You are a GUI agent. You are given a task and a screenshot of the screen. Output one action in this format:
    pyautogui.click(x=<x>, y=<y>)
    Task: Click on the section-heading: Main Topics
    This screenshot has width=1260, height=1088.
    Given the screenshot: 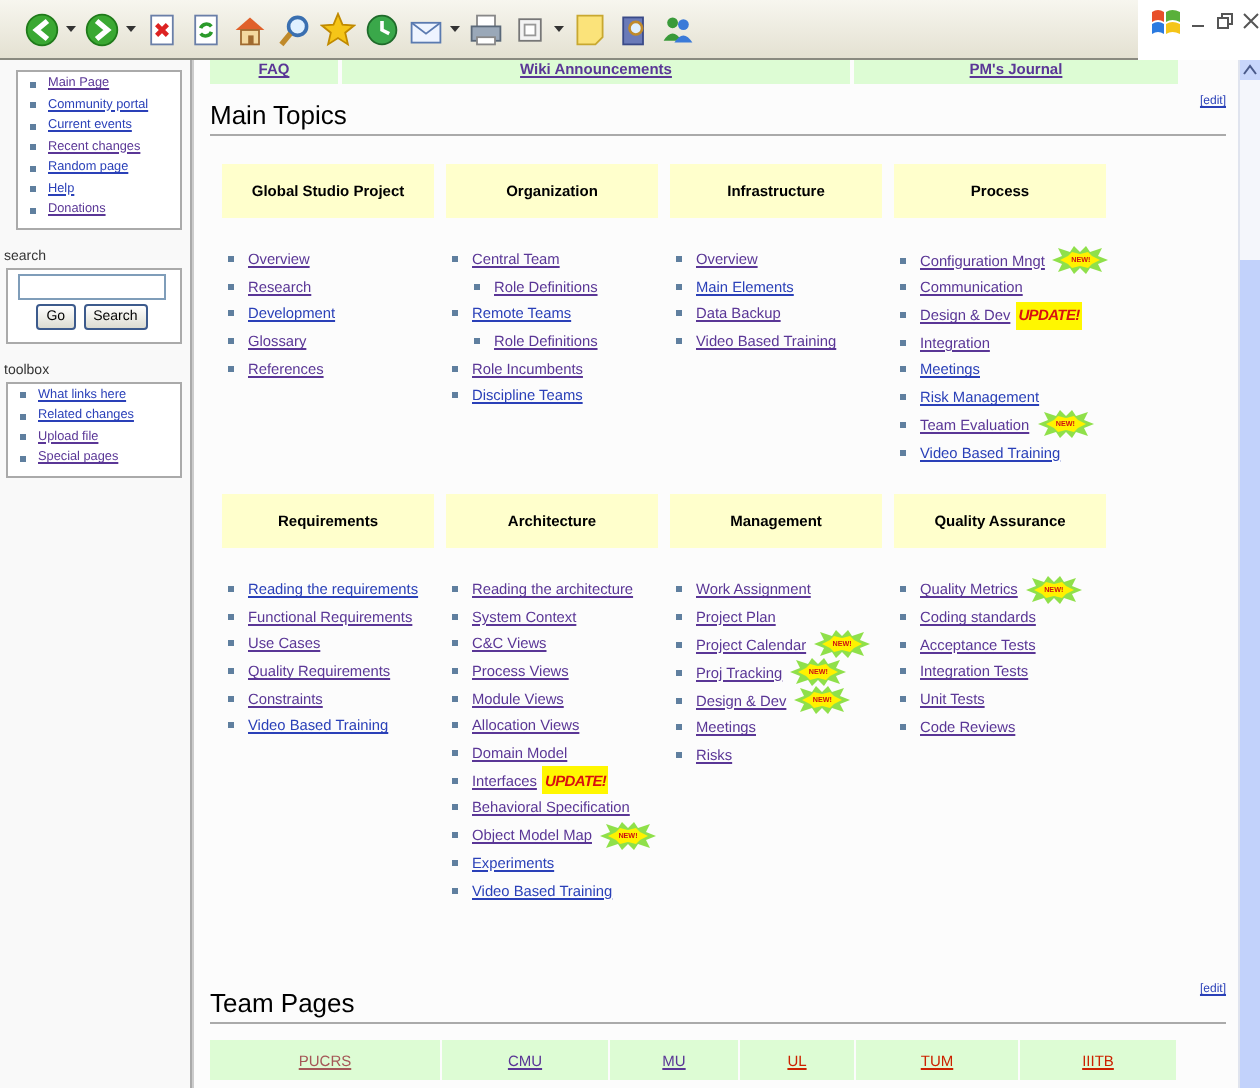 What is the action you would take?
    pyautogui.click(x=278, y=115)
    